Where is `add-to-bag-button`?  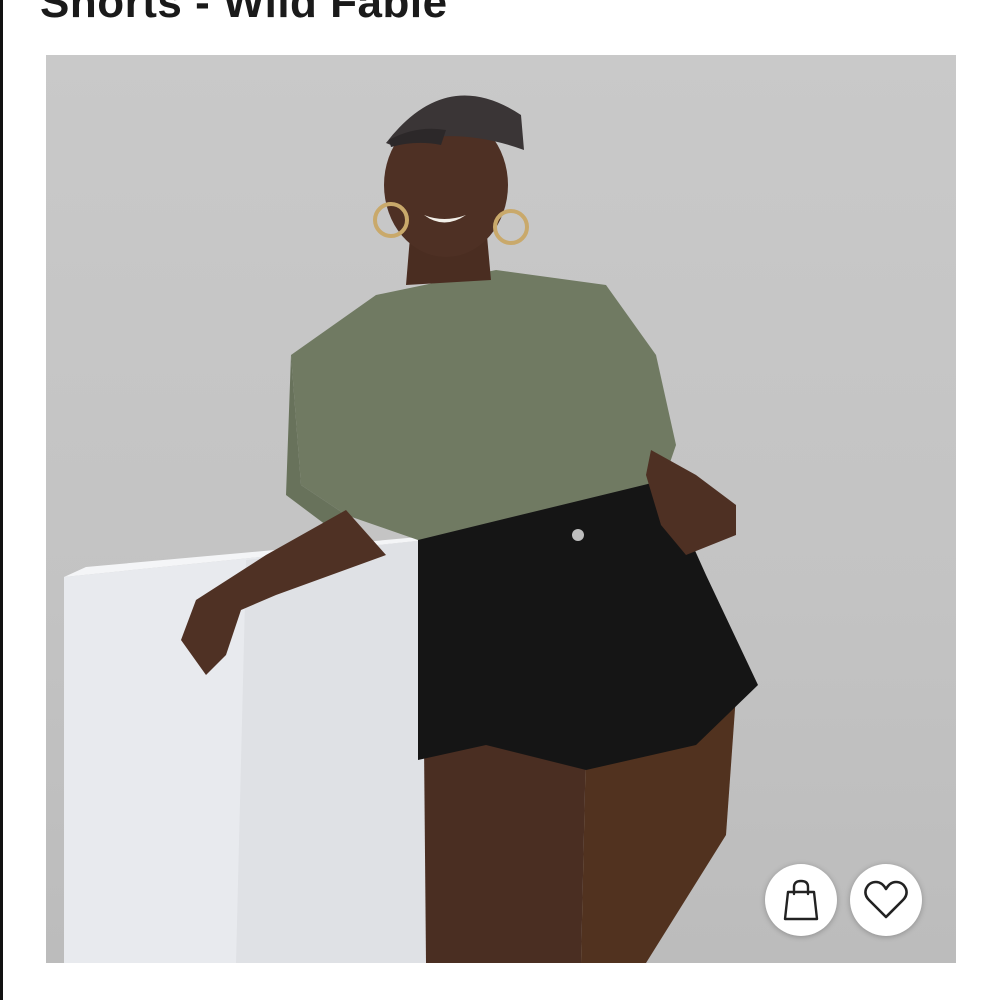
add-to-bag-button is located at coordinates (801, 900).